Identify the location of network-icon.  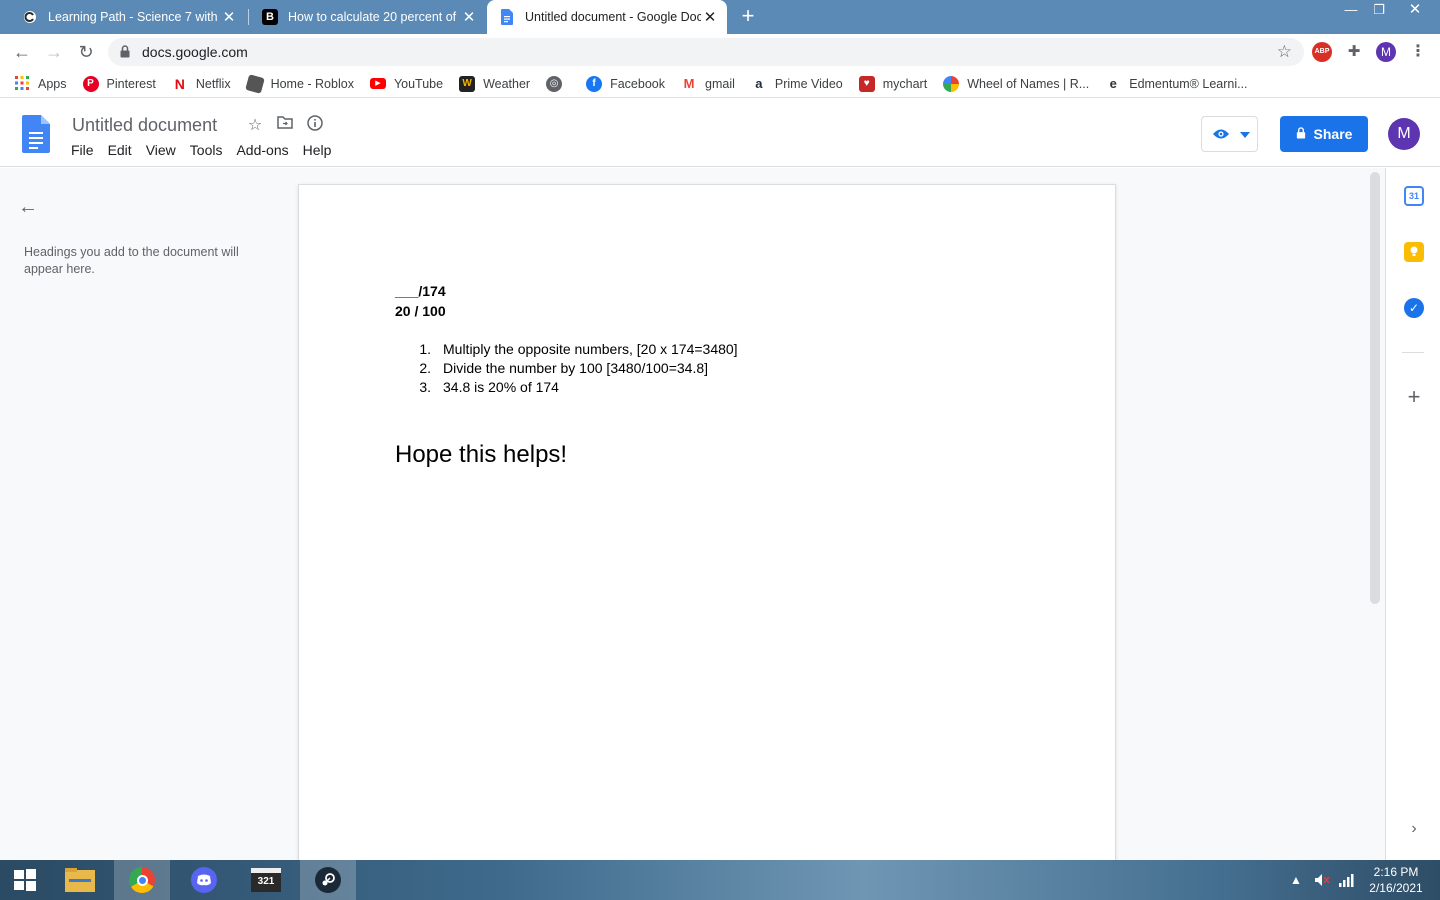
(1346, 880).